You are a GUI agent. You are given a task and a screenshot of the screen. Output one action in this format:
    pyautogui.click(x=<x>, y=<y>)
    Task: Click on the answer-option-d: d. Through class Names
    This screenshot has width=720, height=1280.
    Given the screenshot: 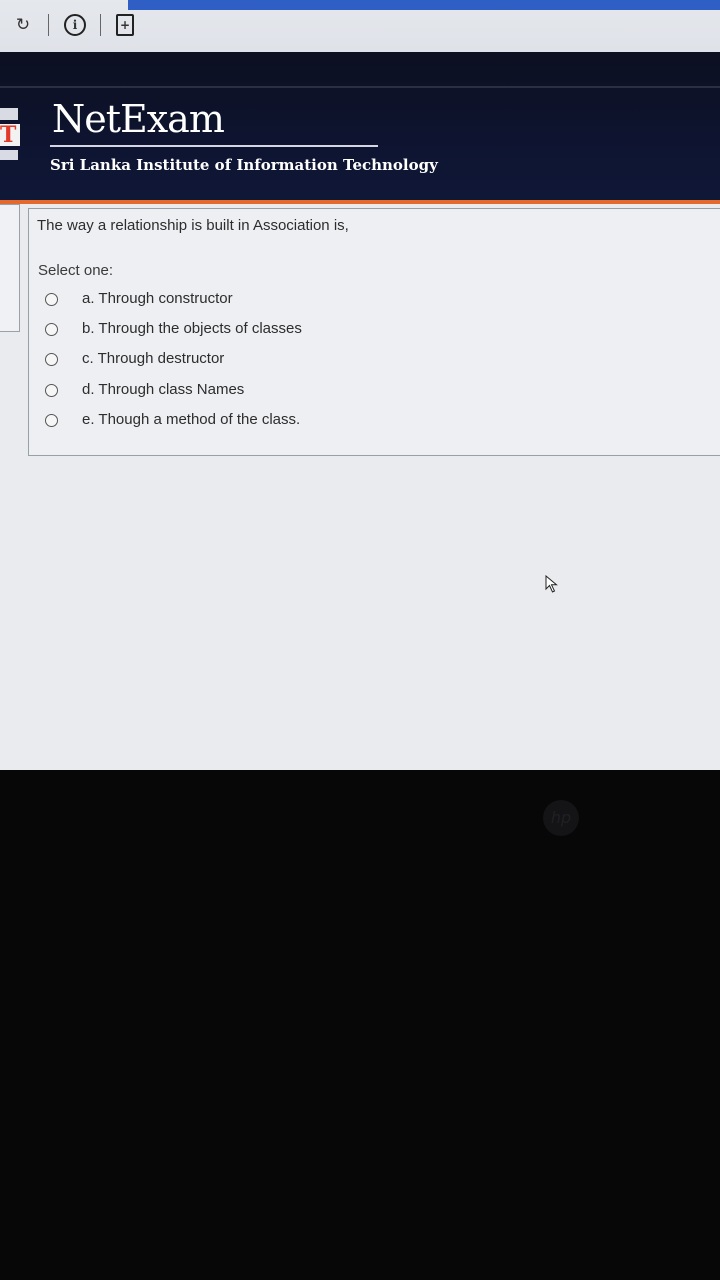 What is the action you would take?
    pyautogui.click(x=229, y=392)
    